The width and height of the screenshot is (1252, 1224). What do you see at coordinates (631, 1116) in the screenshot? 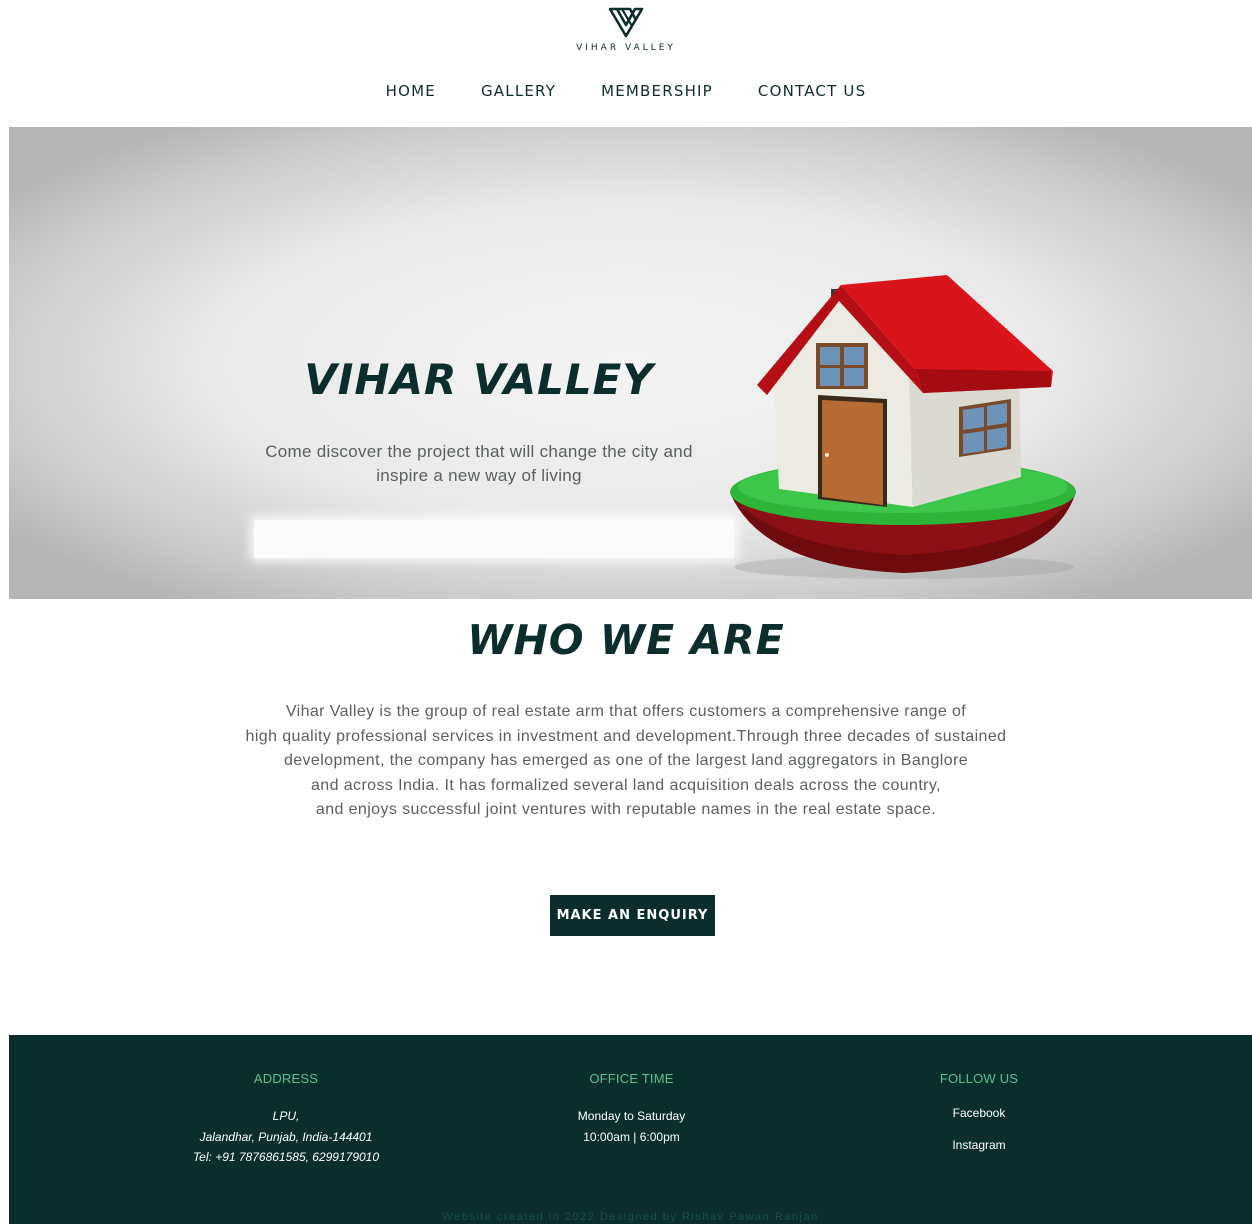
I see `office-days: Monday to Saturday` at bounding box center [631, 1116].